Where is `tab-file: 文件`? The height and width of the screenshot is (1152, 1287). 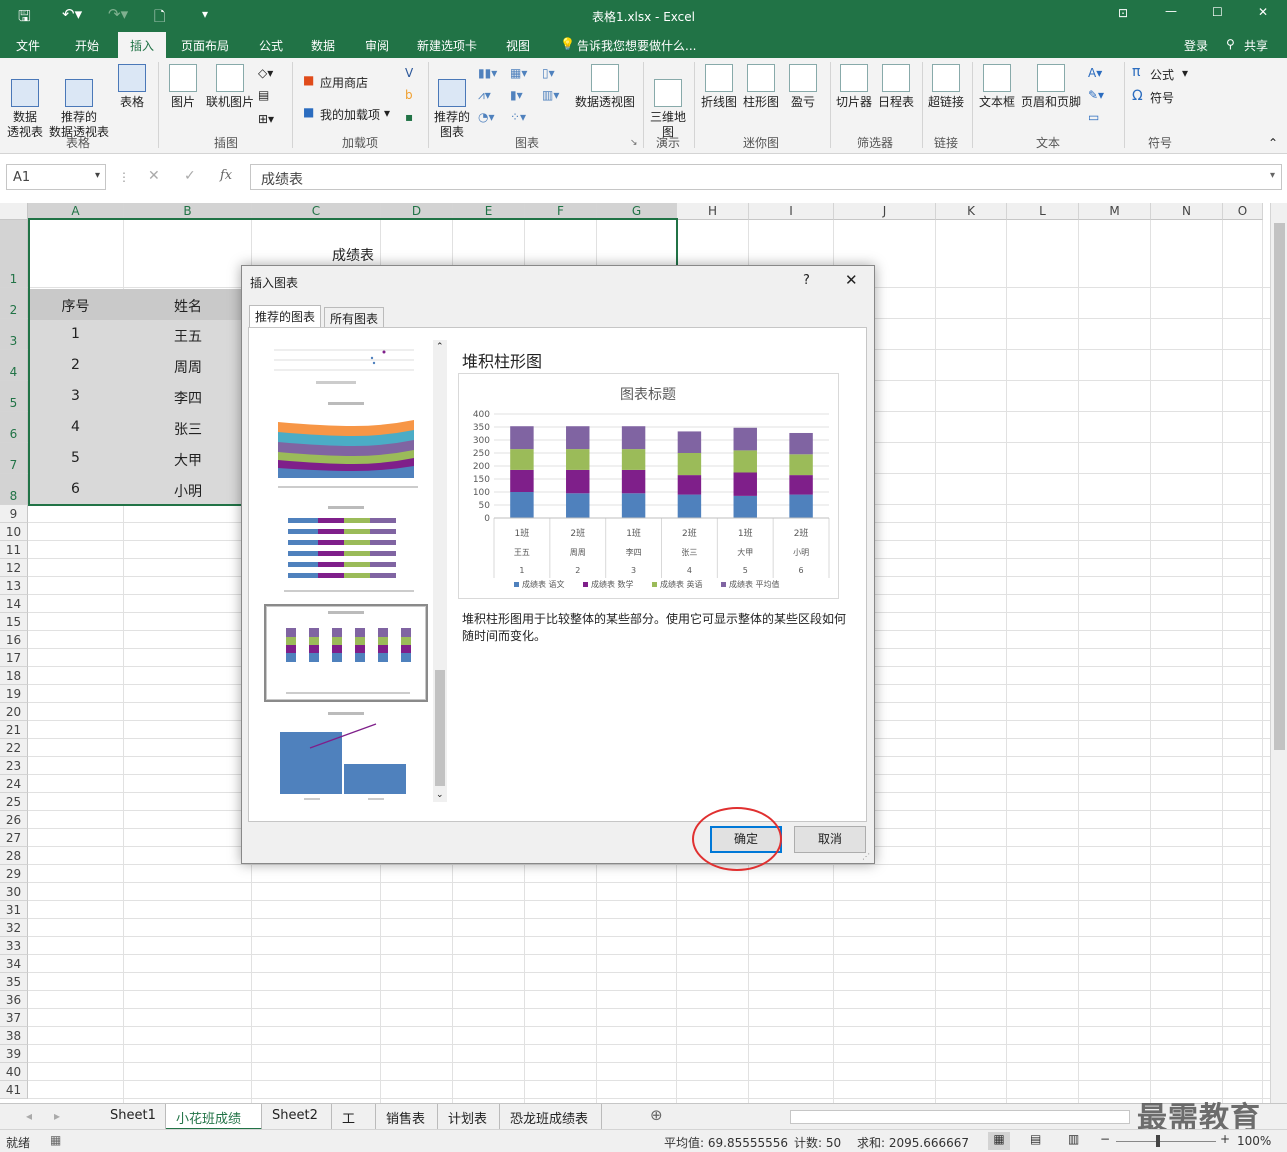
tab-file: 文件 is located at coordinates (28, 45).